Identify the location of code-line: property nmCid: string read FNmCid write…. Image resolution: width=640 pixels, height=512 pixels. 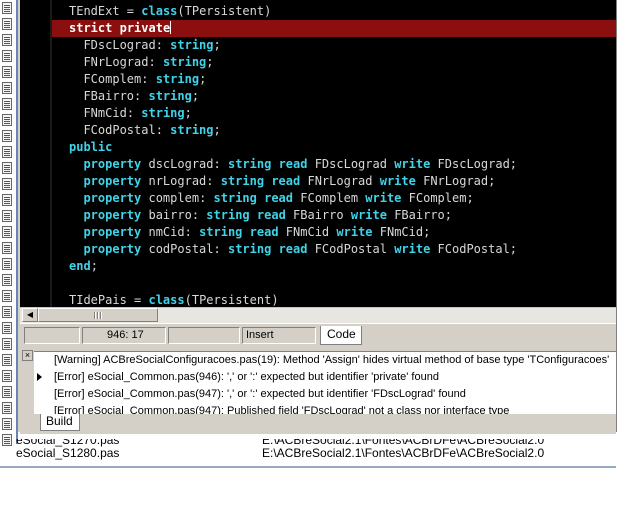
(334, 232).